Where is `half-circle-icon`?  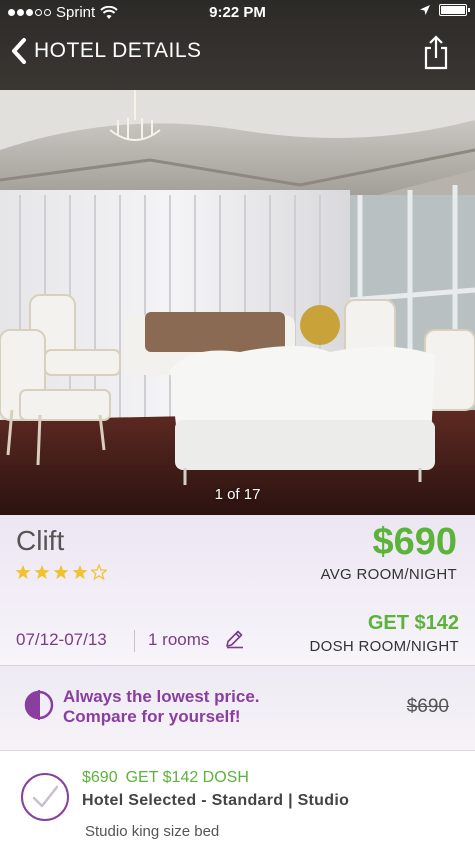 half-circle-icon is located at coordinates (39, 705).